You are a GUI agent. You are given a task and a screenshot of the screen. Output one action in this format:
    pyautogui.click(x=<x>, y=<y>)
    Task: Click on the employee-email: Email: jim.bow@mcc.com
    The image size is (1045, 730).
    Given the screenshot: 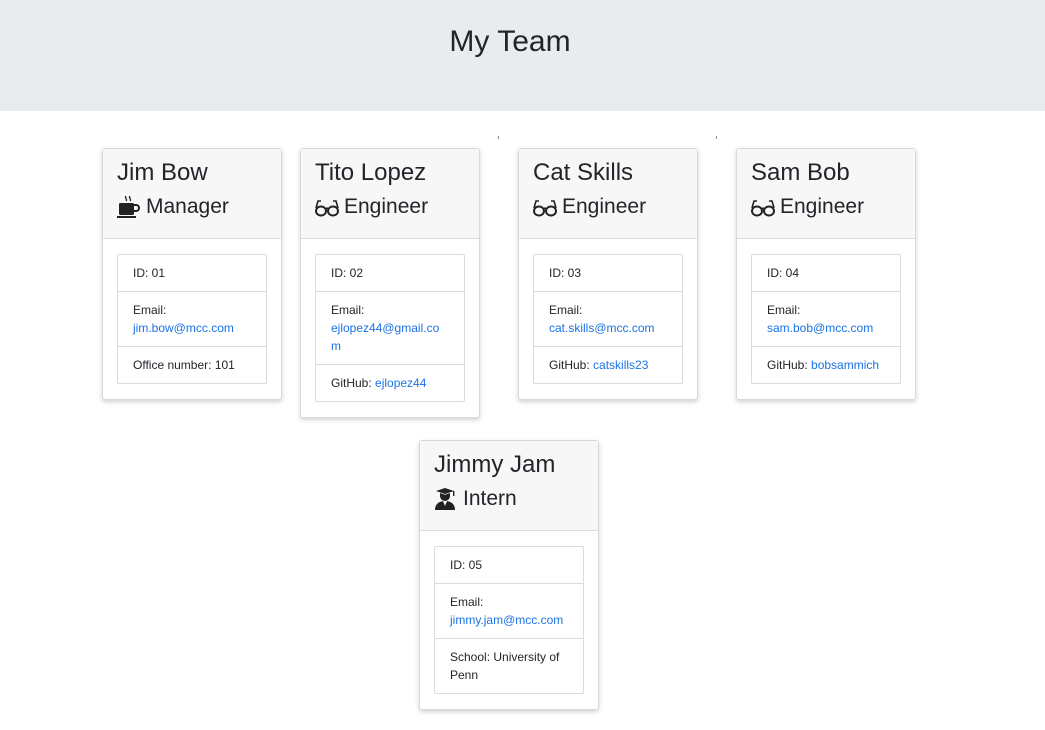 What is the action you would take?
    pyautogui.click(x=192, y=318)
    